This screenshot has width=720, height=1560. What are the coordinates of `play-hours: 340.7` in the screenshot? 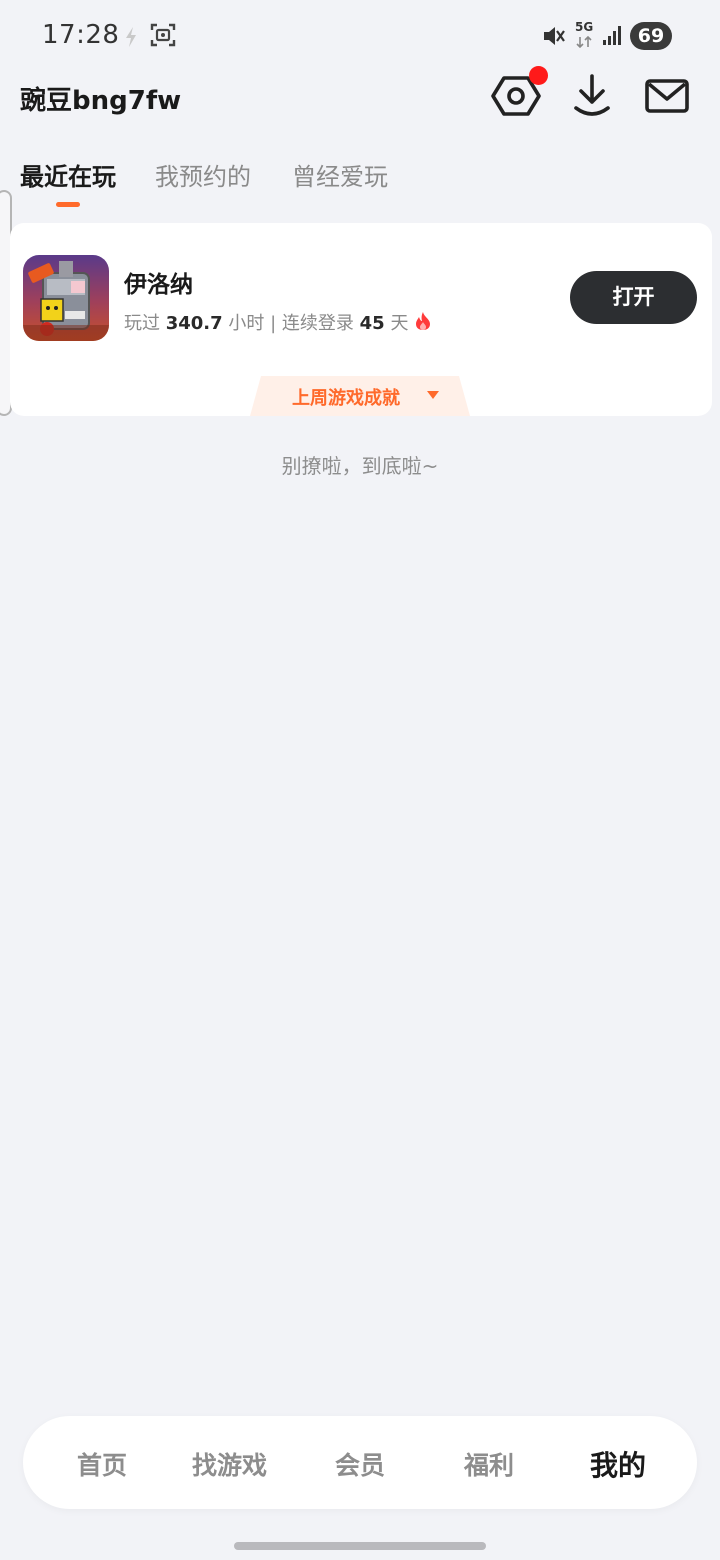 It's located at (194, 323).